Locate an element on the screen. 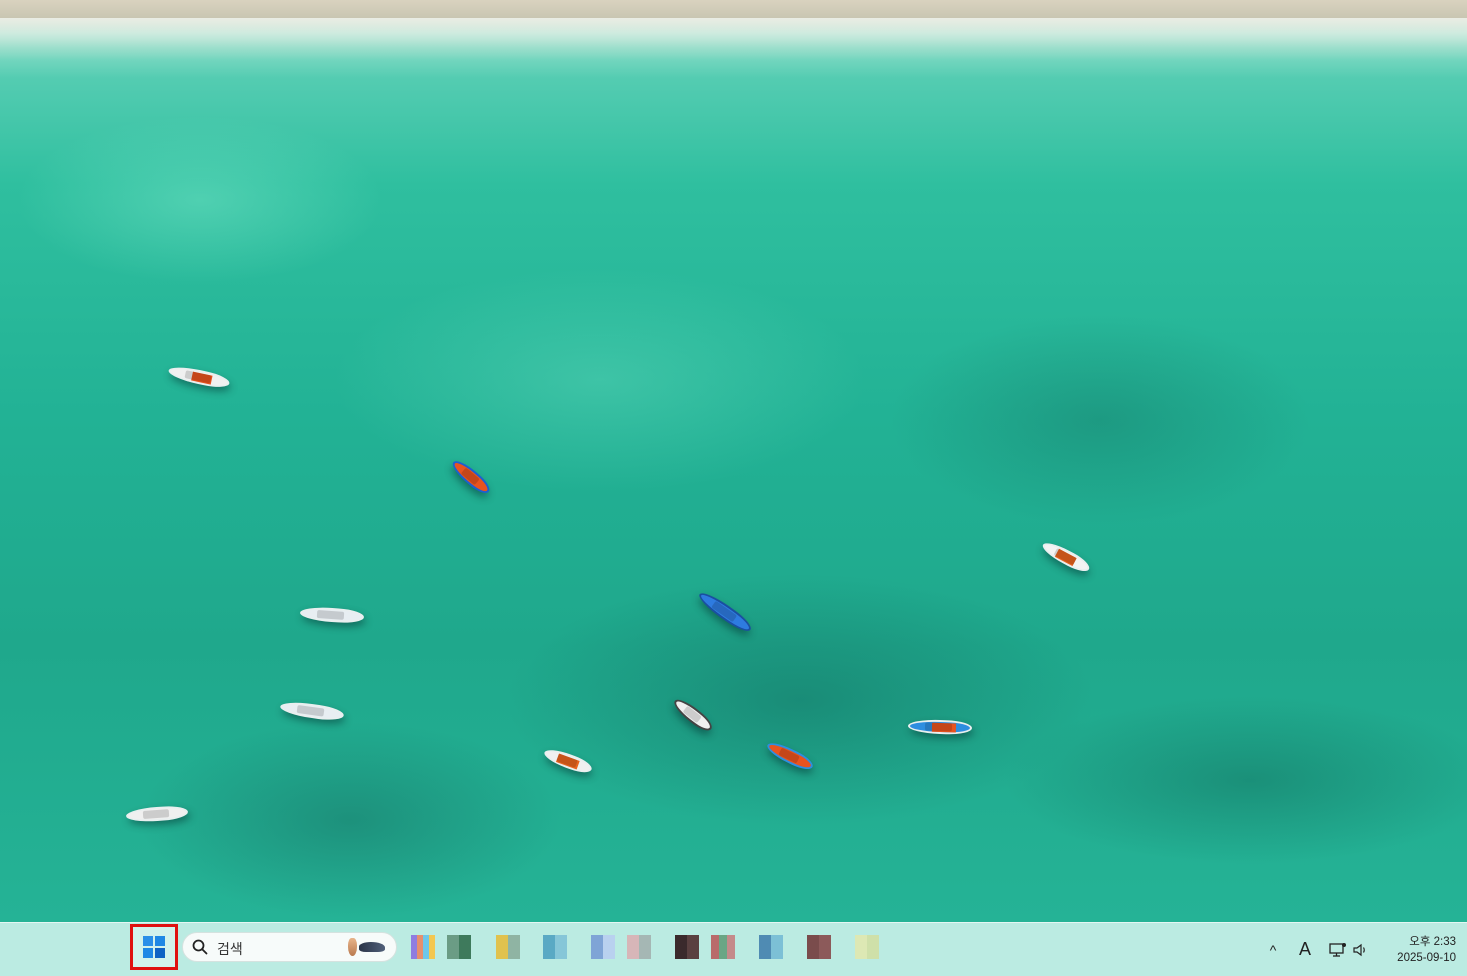  taskbar: 검색 ^ A 오후 2:33 2025-09-10 is located at coordinates (733, 949).